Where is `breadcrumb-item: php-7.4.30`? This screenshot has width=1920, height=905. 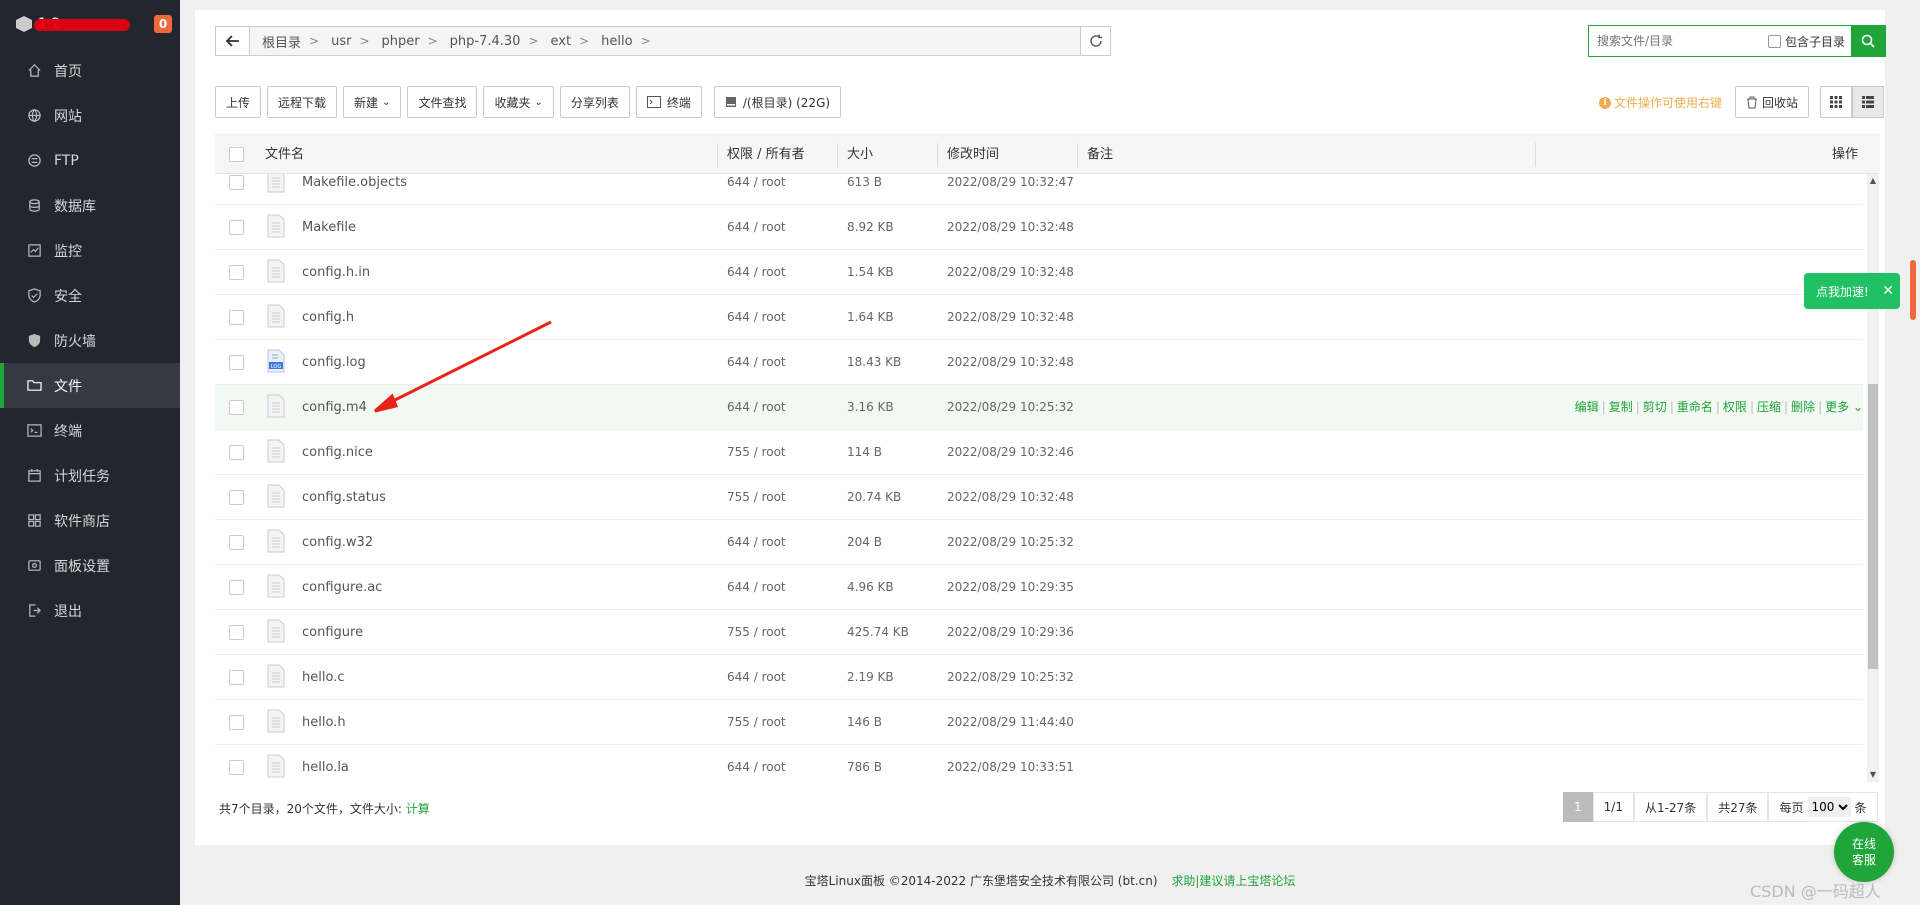 breadcrumb-item: php-7.4.30 is located at coordinates (485, 41).